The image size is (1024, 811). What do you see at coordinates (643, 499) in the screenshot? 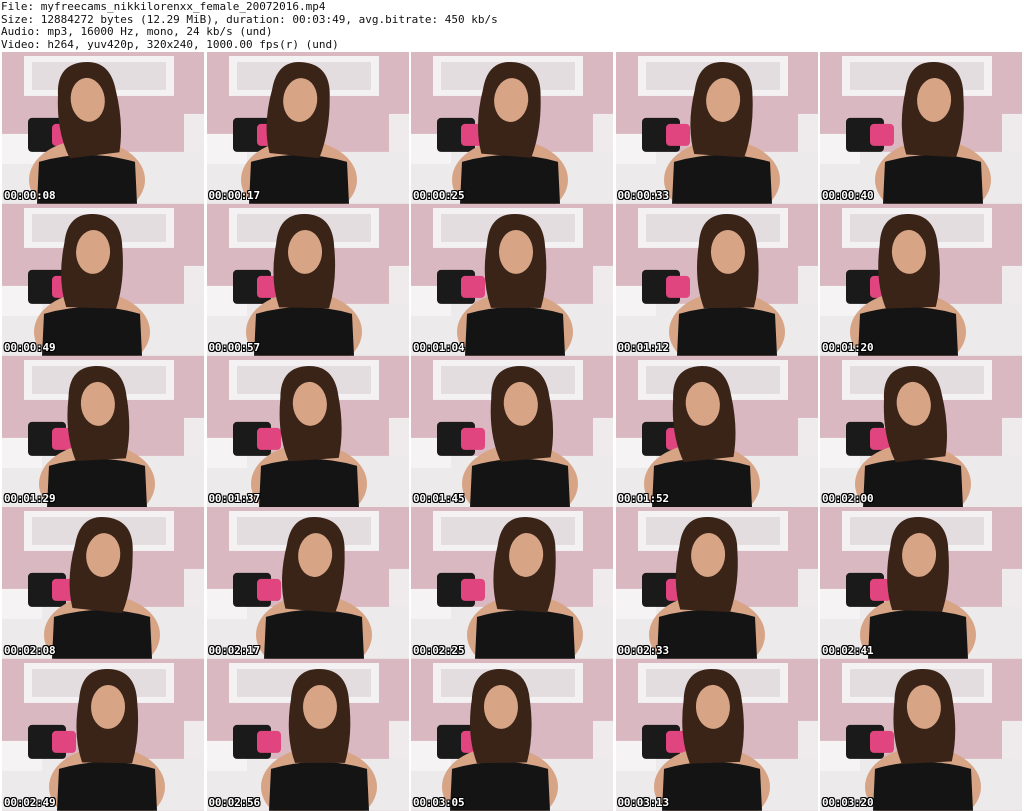
I see `thumbnail-timestamp: 00:01:52` at bounding box center [643, 499].